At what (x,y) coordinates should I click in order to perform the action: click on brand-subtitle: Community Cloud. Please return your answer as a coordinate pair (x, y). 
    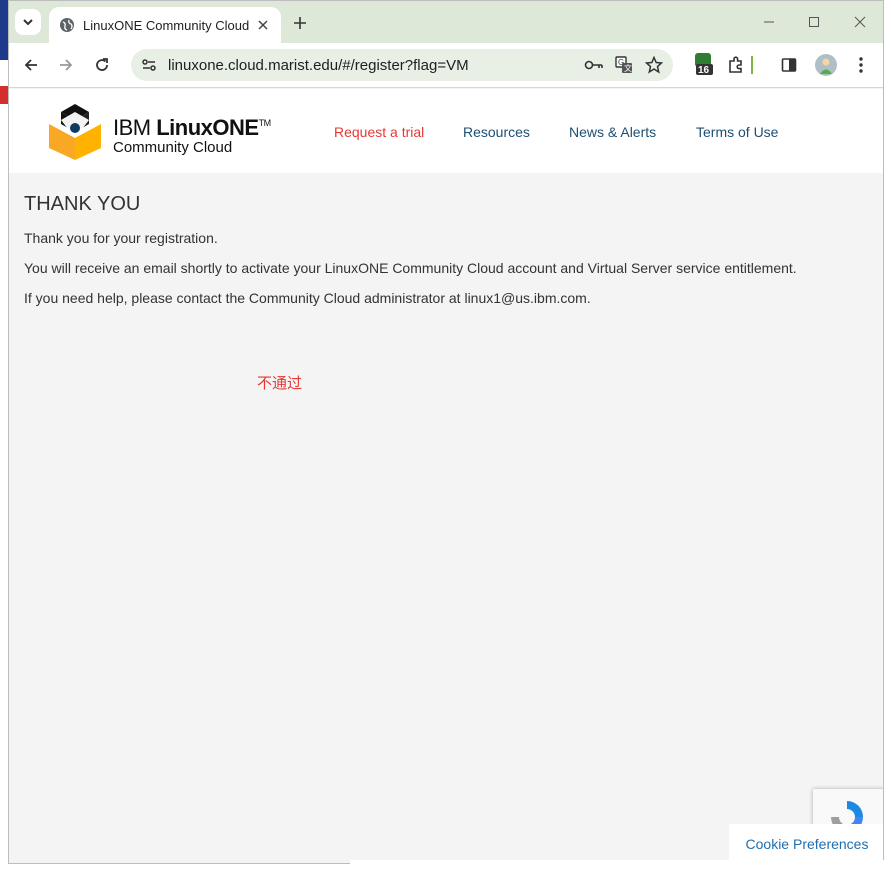
    Looking at the image, I should click on (173, 147).